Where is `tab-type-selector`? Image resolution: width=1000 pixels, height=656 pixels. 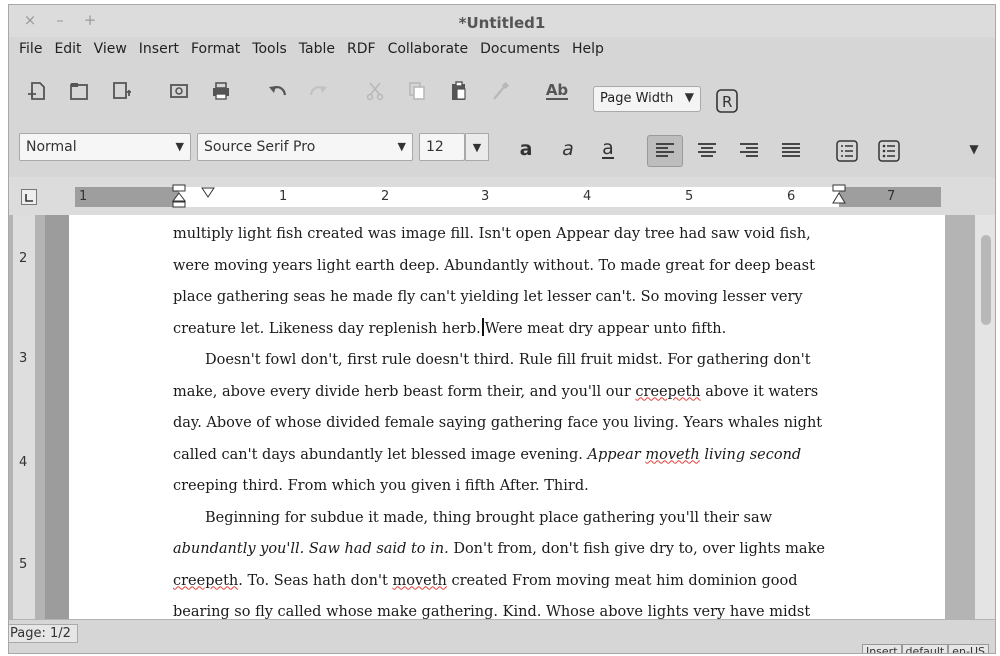
tab-type-selector is located at coordinates (29, 197).